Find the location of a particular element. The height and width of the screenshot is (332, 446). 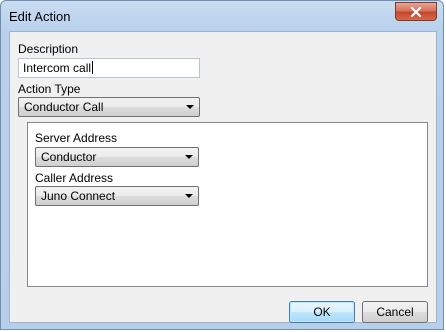

action-type-label: Action Type is located at coordinates (49, 89).